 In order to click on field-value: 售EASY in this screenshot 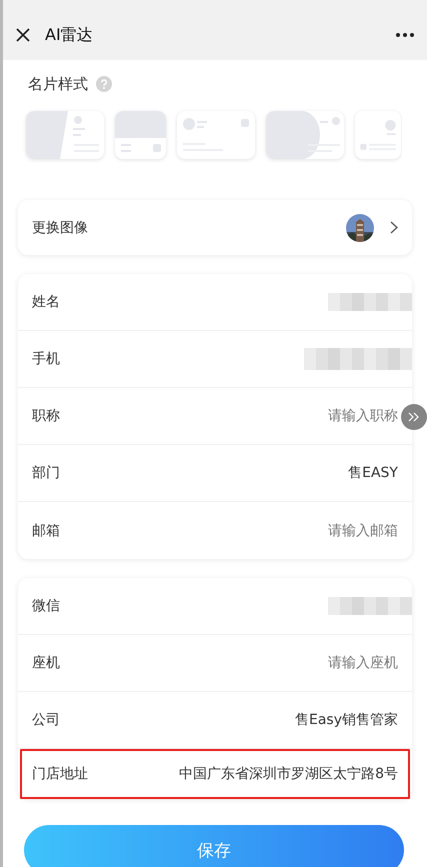, I will do `click(373, 473)`.